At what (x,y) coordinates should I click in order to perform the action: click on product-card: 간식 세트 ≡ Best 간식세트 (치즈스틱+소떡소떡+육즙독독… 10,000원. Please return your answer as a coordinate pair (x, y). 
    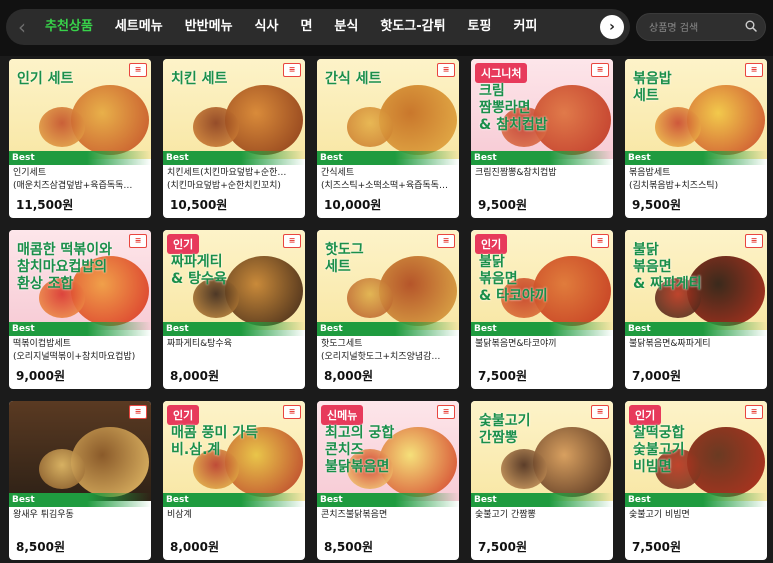
    Looking at the image, I should click on (388, 138).